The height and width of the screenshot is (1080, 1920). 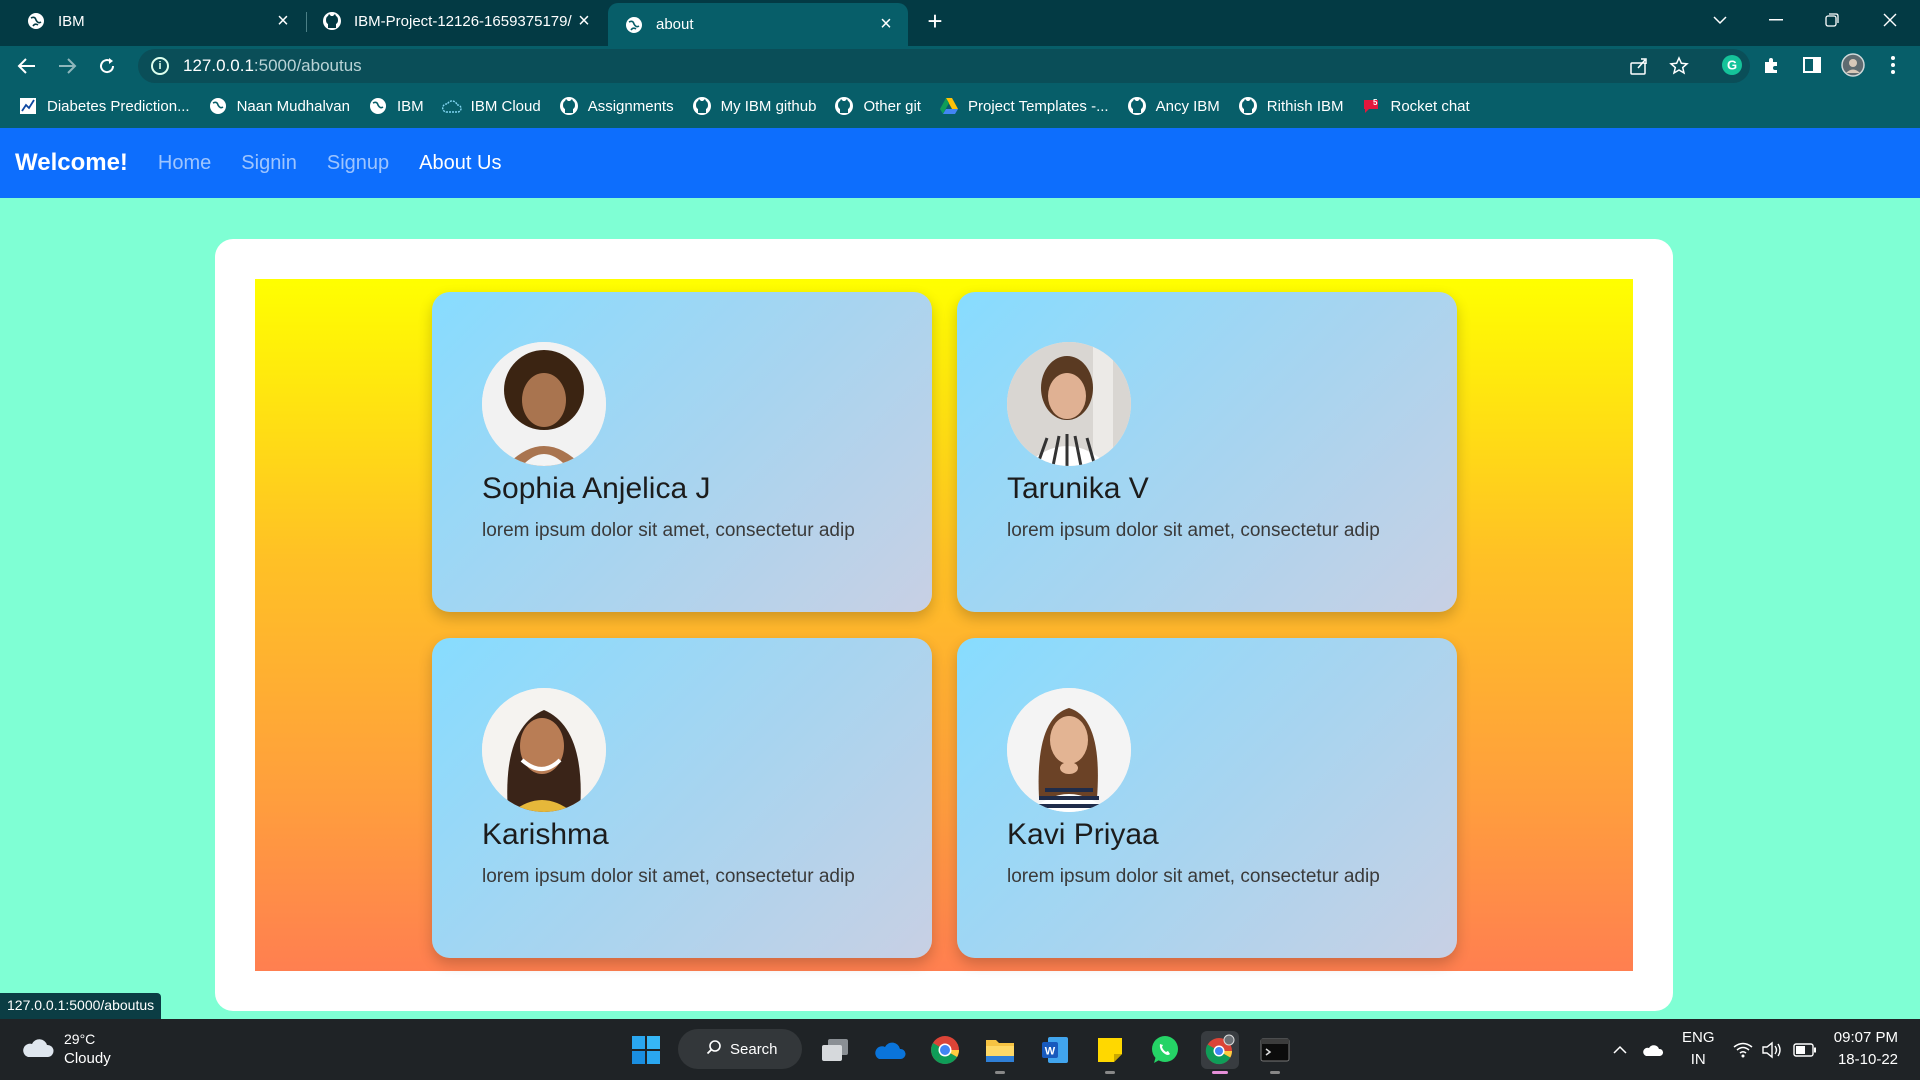 I want to click on bookmark-ancy-ibm: Ancy IBM, so click(x=1173, y=106).